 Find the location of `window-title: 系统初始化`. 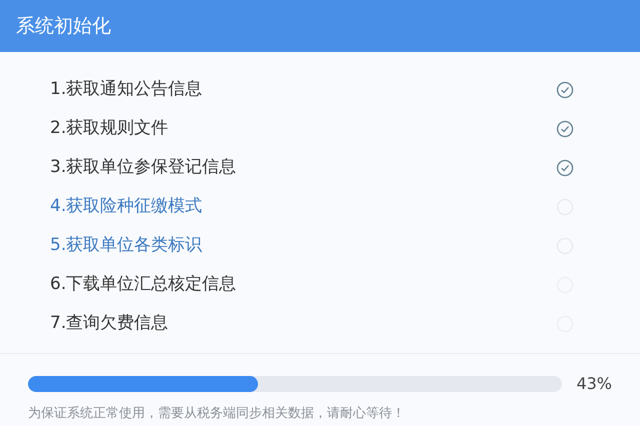

window-title: 系统初始化 is located at coordinates (63, 26).